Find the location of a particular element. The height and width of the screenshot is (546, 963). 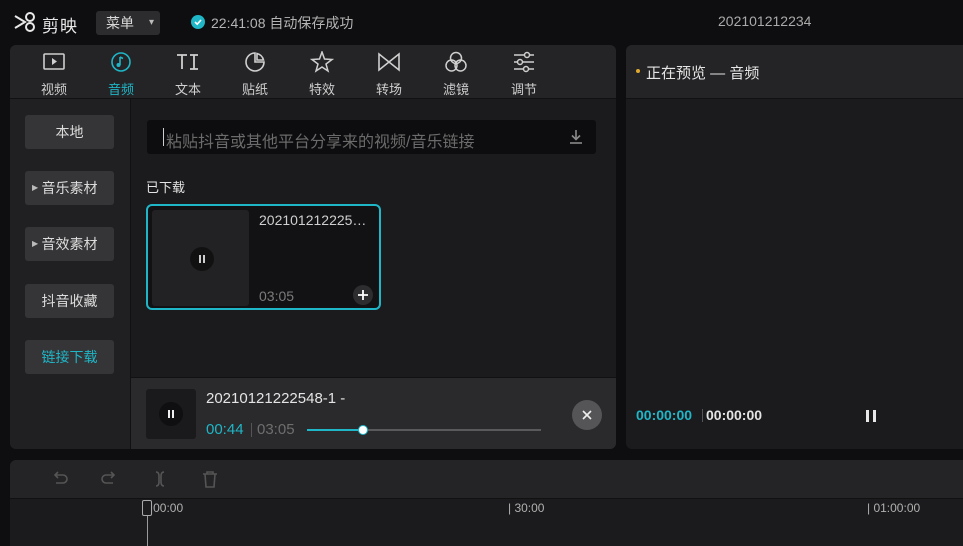

capcut-logo-icon is located at coordinates (24, 22).